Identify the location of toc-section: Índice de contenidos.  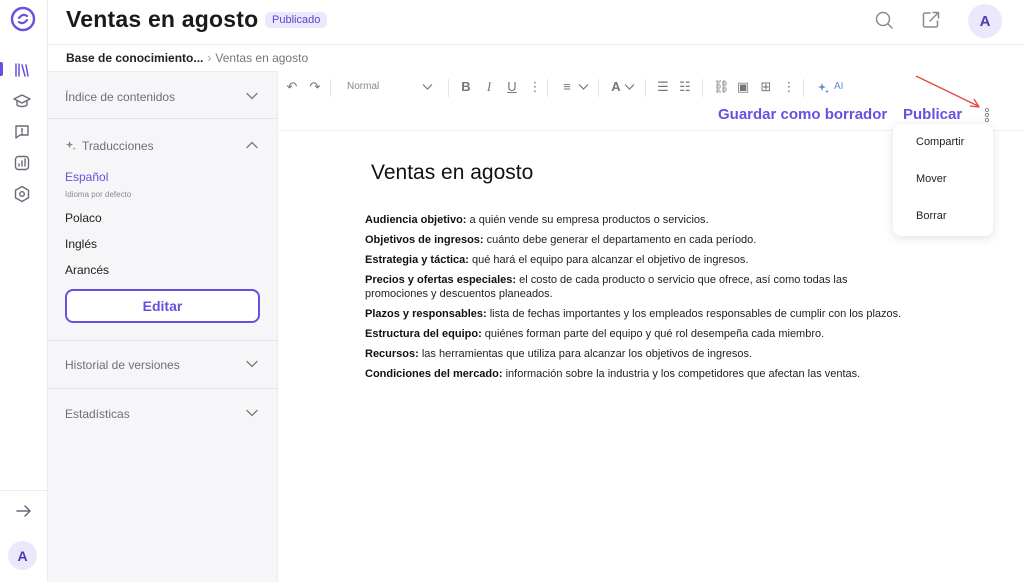
(162, 97).